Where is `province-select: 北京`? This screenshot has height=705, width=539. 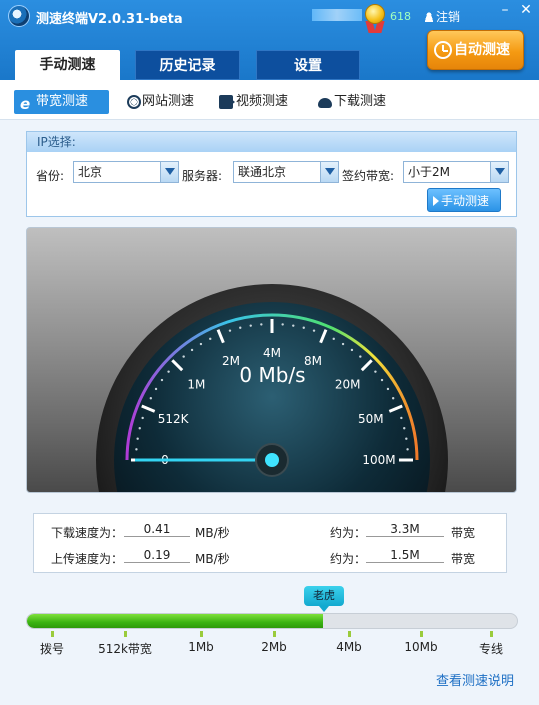 province-select: 北京 is located at coordinates (126, 172).